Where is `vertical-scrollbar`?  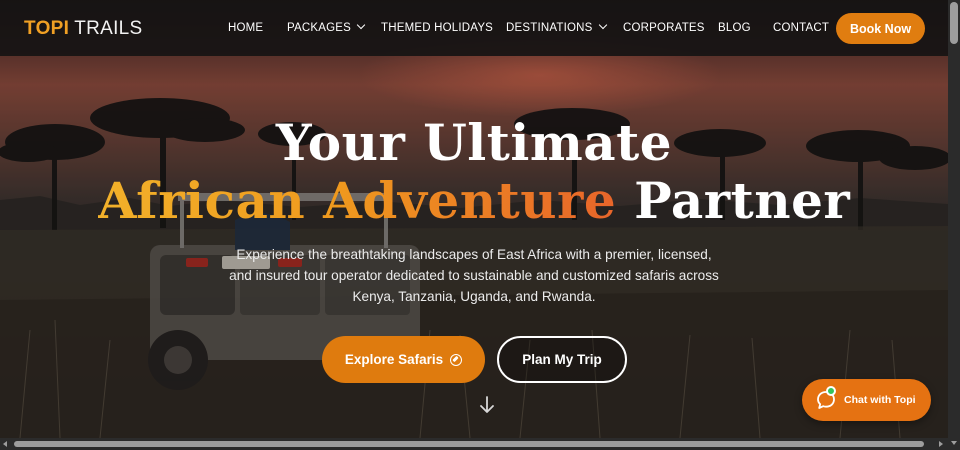
vertical-scrollbar is located at coordinates (954, 225).